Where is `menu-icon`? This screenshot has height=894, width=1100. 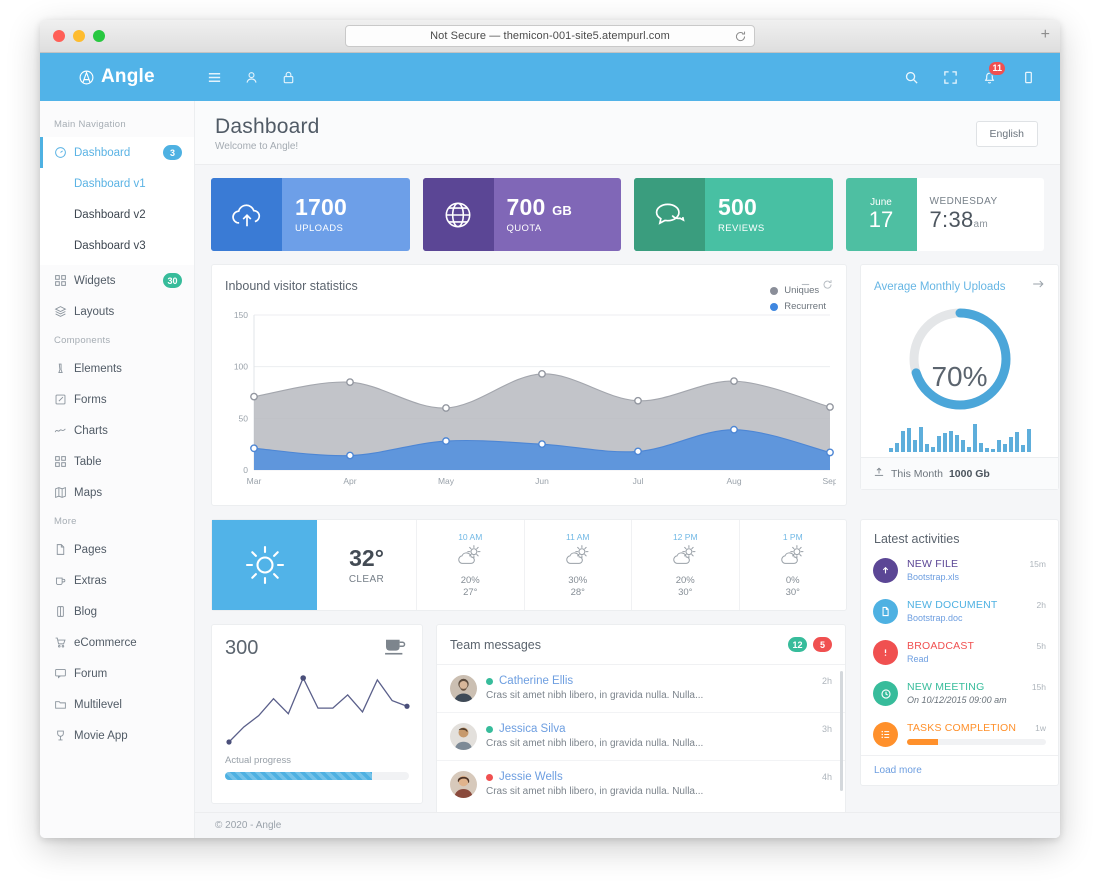
menu-icon is located at coordinates (214, 77).